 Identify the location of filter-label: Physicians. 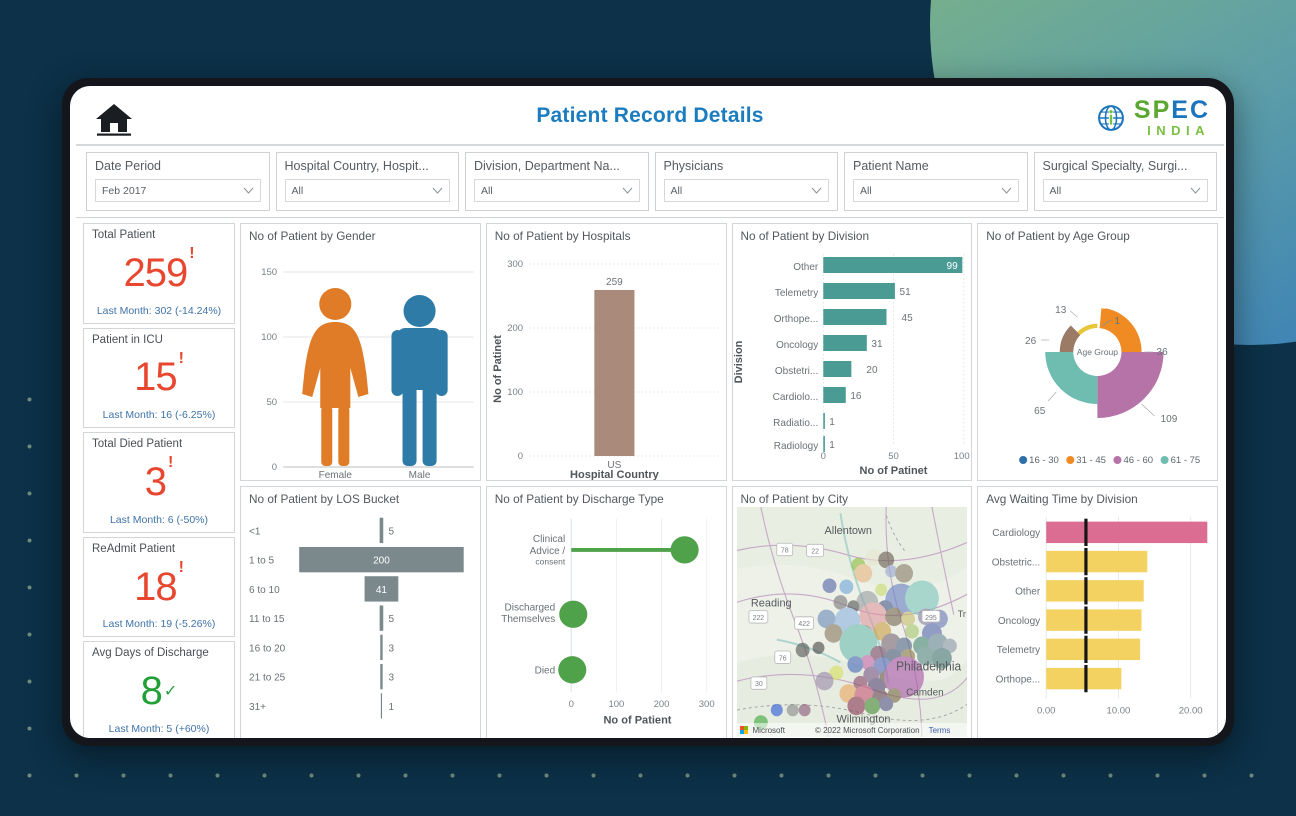
(693, 166).